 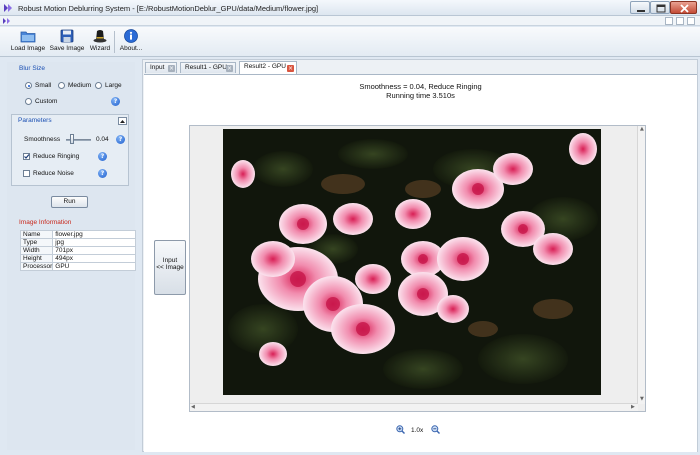 I want to click on zoom-level: 1.0x, so click(x=417, y=430).